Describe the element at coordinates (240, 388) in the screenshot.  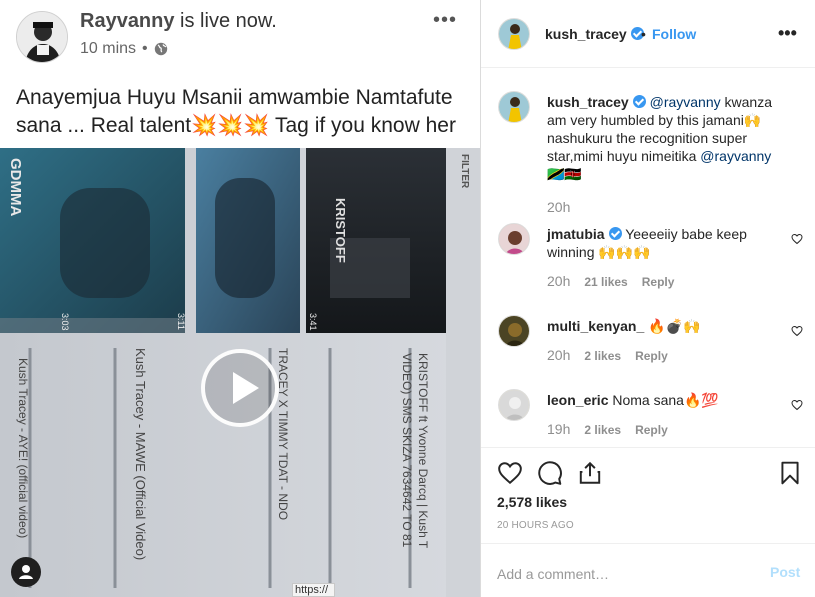
I see `play-icon` at that location.